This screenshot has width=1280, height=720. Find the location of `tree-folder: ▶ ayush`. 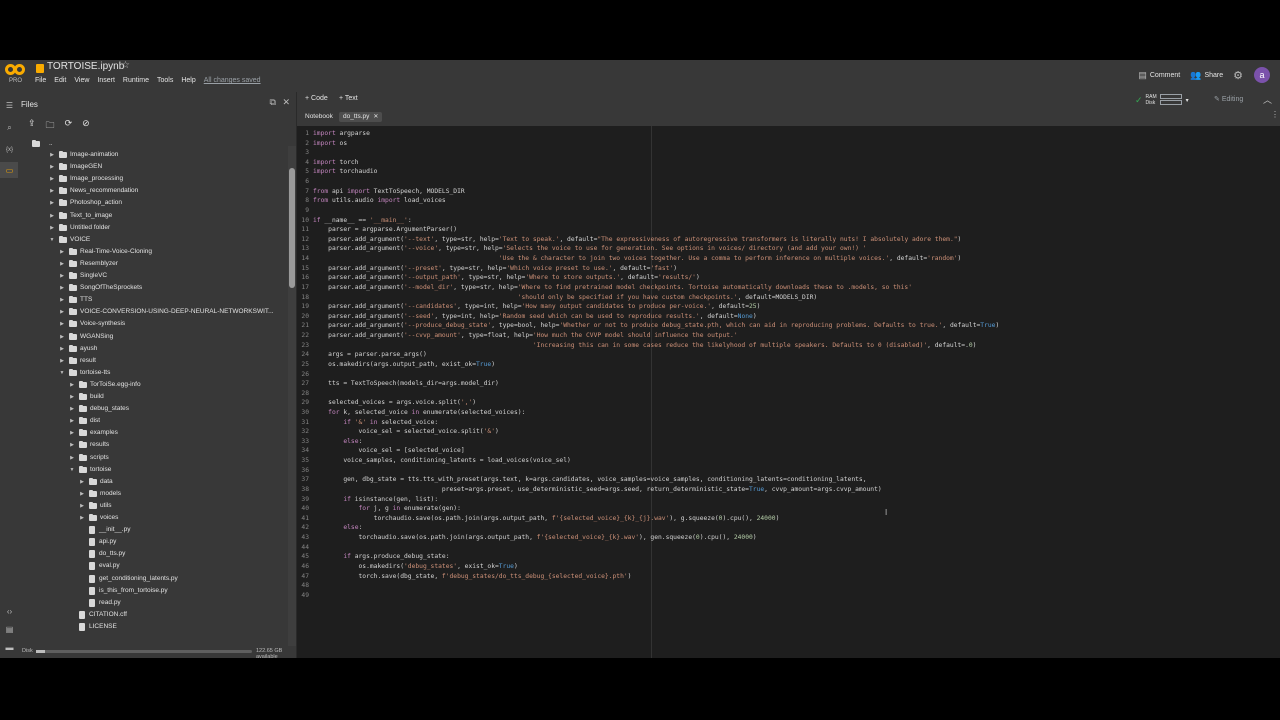

tree-folder: ▶ ayush is located at coordinates (78, 349).